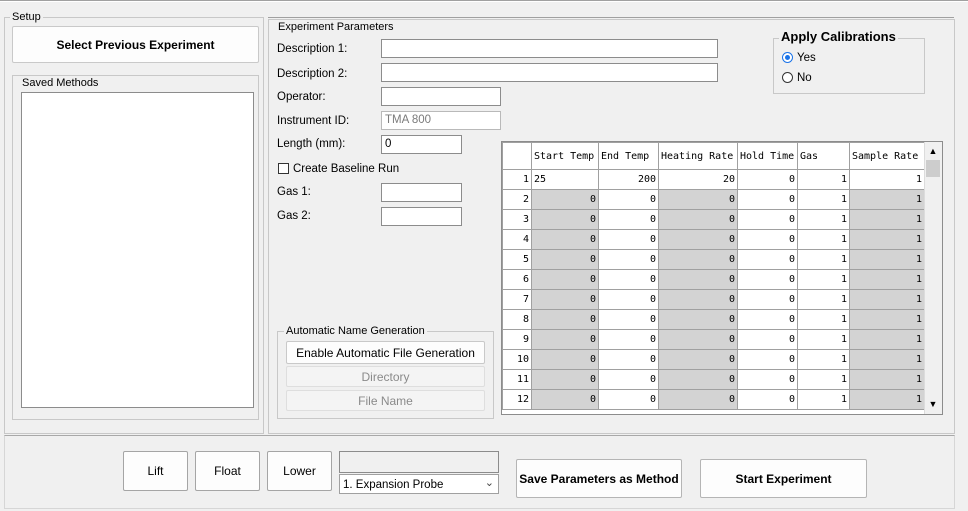  What do you see at coordinates (767, 156) in the screenshot?
I see `col-hold-time: Hold Time` at bounding box center [767, 156].